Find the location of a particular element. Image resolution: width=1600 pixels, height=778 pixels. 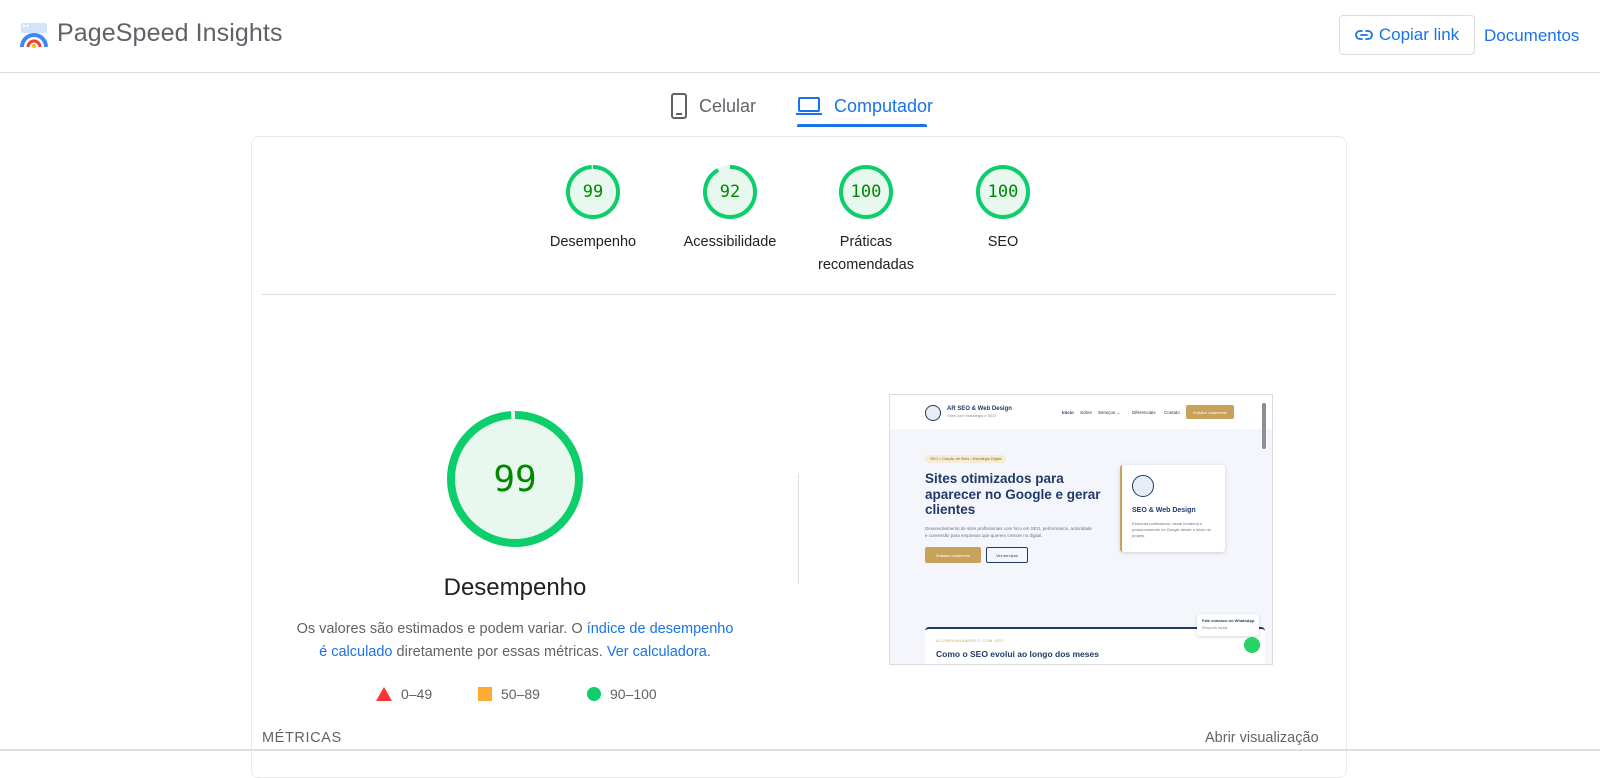

thumb-primary-button: Solicitar orçamento is located at coordinates (953, 555).